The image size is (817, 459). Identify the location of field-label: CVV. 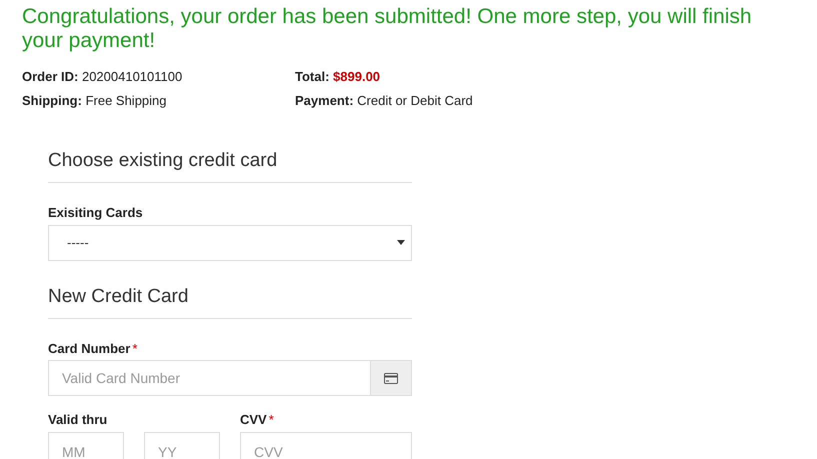
(253, 420).